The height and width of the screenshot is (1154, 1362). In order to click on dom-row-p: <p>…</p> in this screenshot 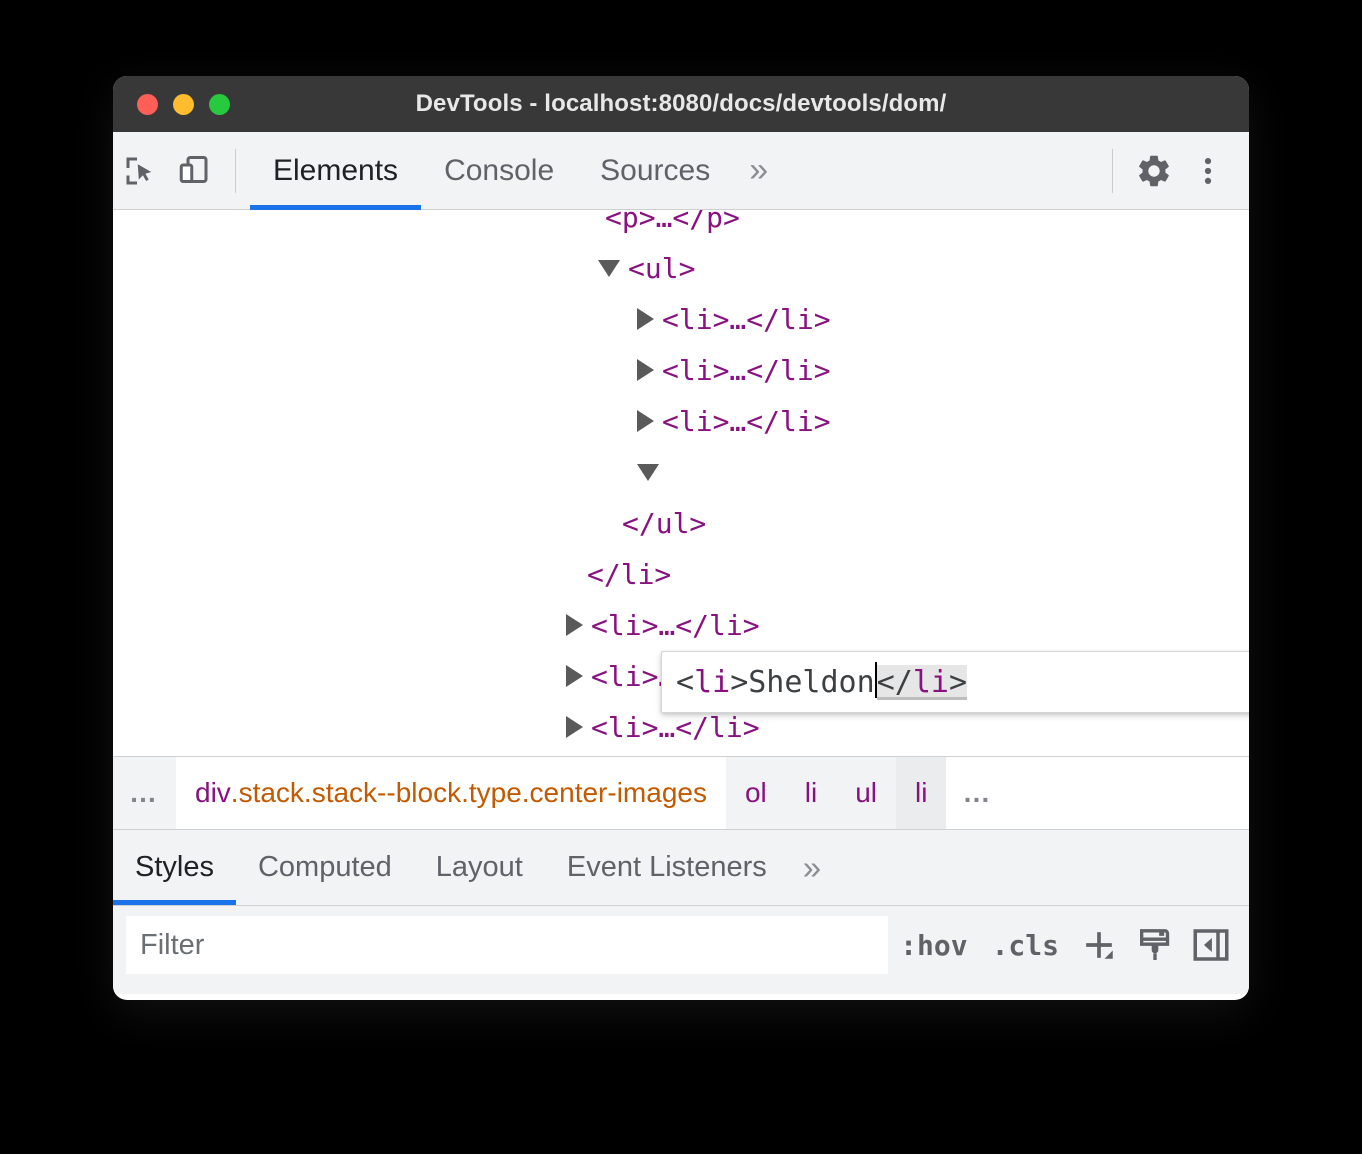, I will do `click(681, 226)`.